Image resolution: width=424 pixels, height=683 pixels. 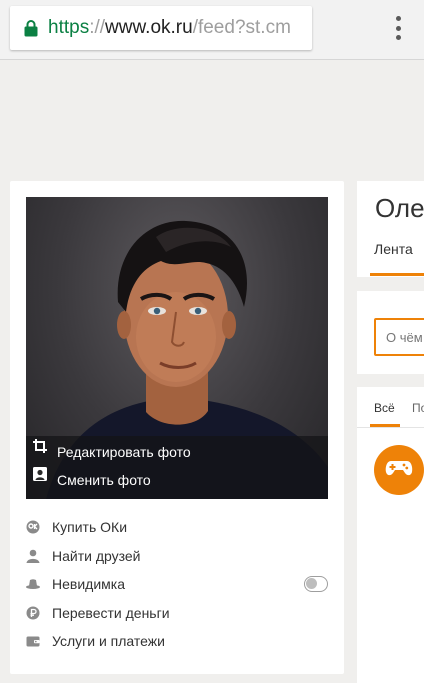 What do you see at coordinates (393, 249) in the screenshot?
I see `tab-feed: Лента` at bounding box center [393, 249].